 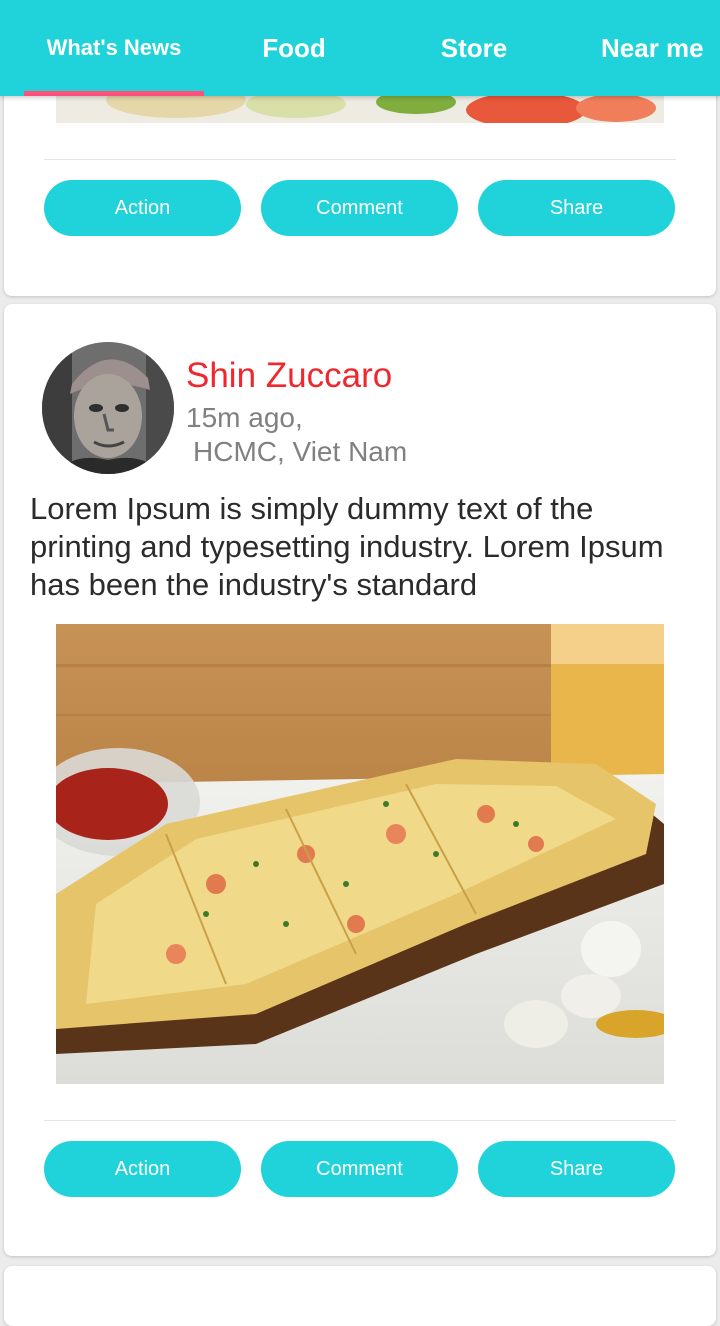 I want to click on top-tab-bar: What's News Food Store Near me, so click(x=360, y=48).